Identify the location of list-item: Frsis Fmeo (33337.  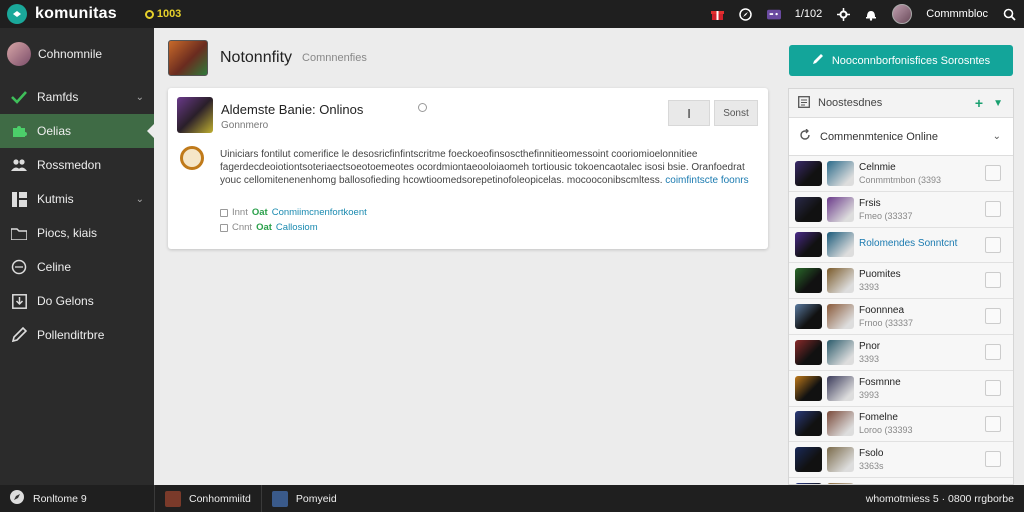
(901, 209).